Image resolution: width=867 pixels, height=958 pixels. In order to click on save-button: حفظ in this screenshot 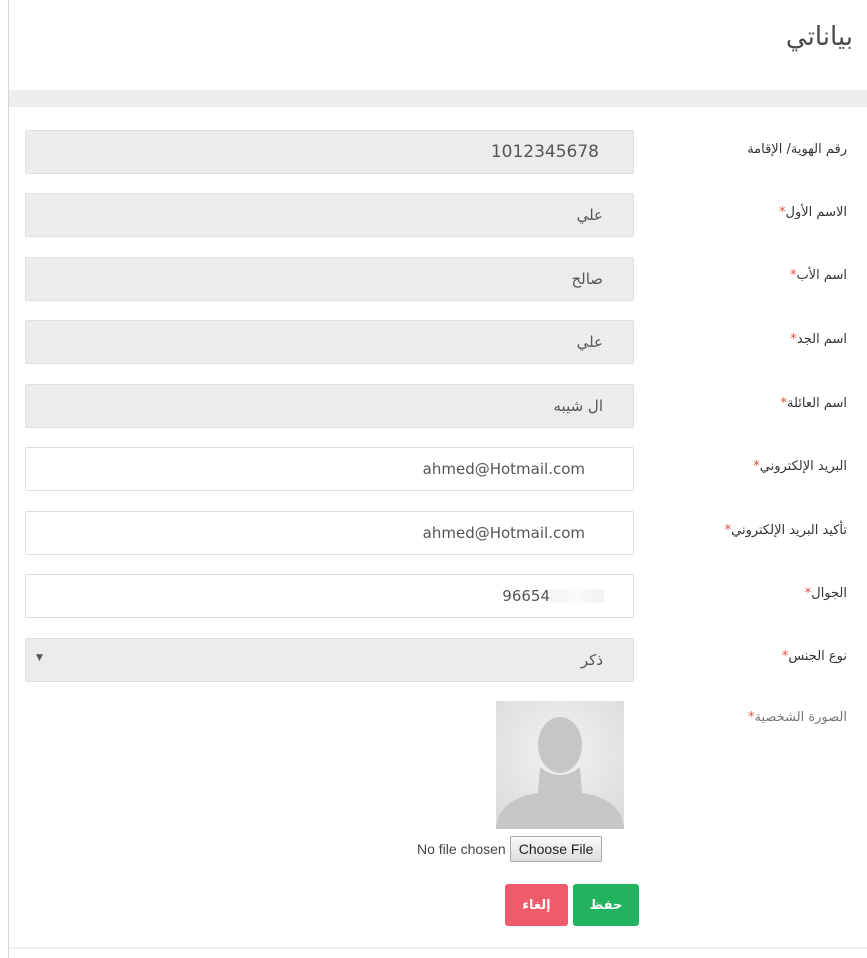, I will do `click(606, 905)`.